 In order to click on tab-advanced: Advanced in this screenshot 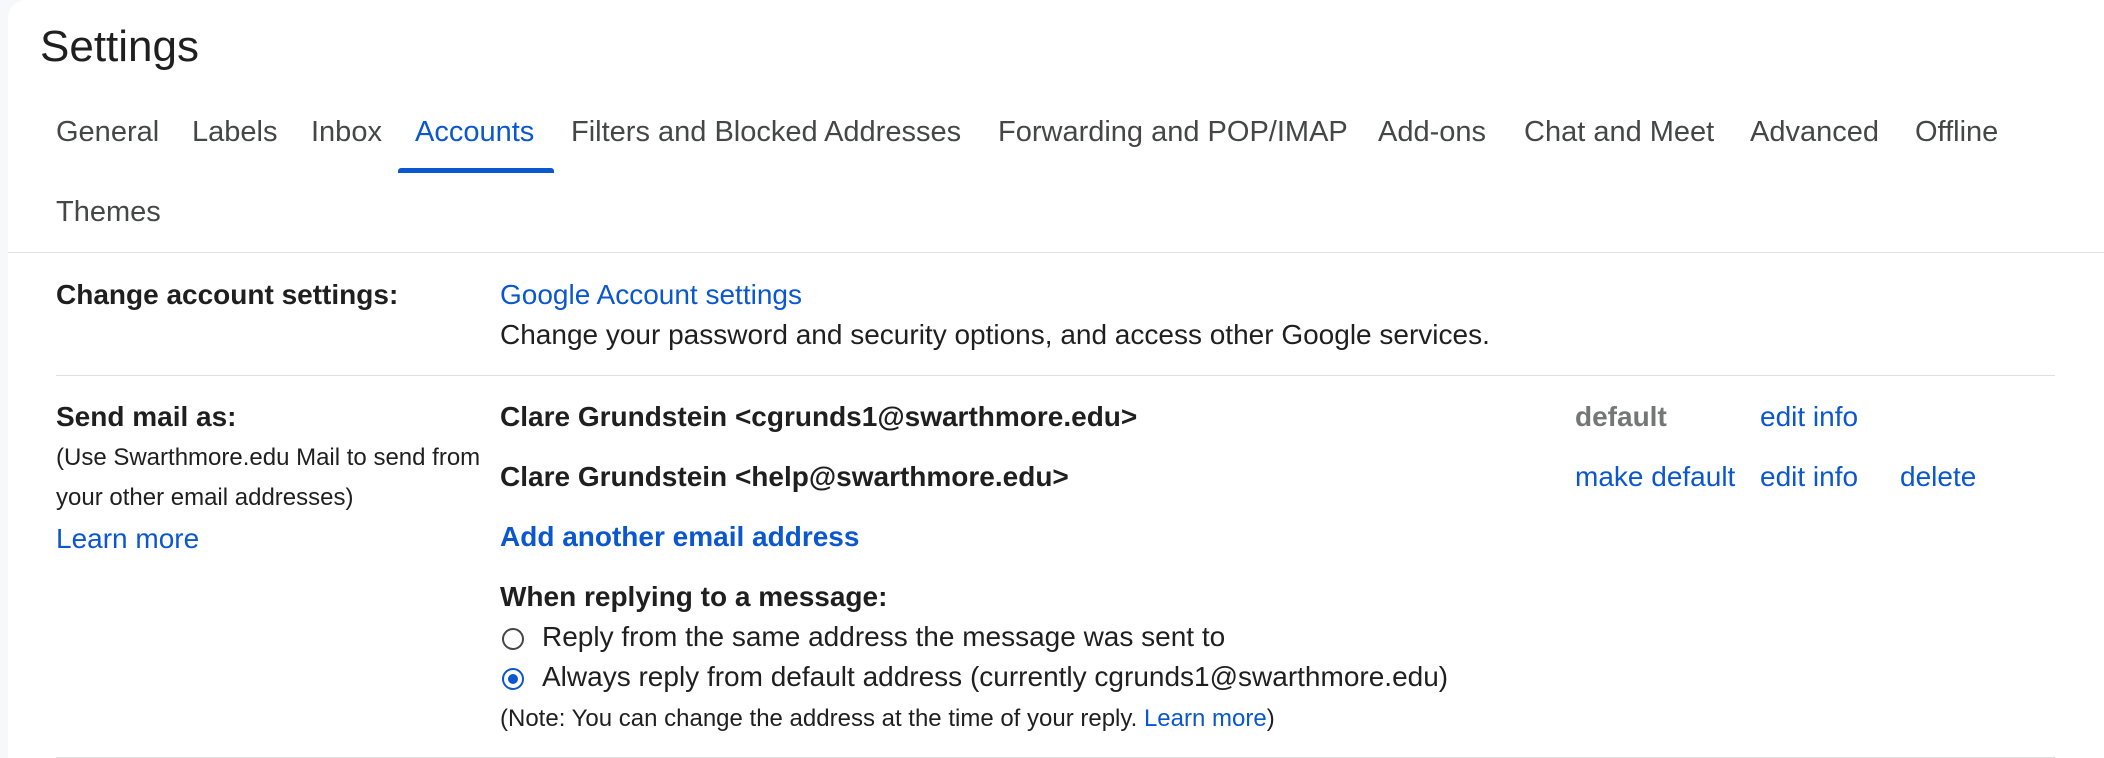, I will do `click(1814, 132)`.